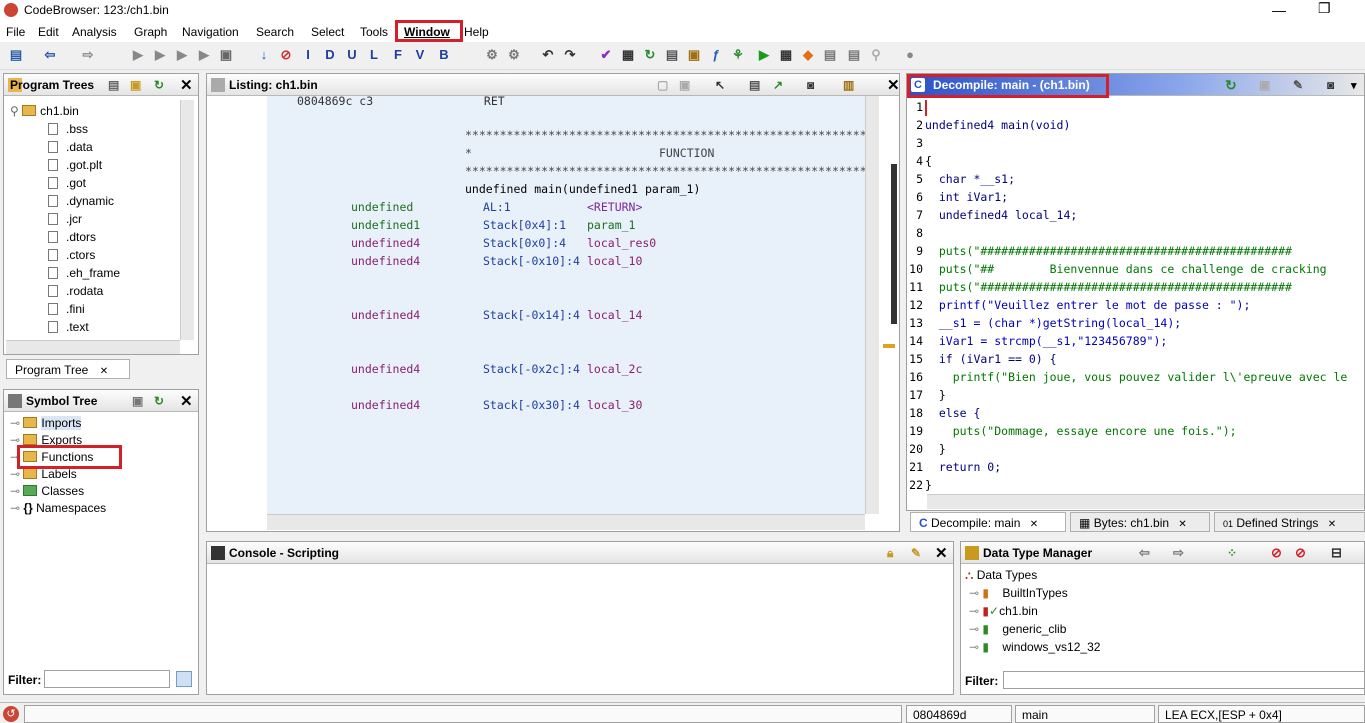  I want to click on field-icon: ▤, so click(754, 85).